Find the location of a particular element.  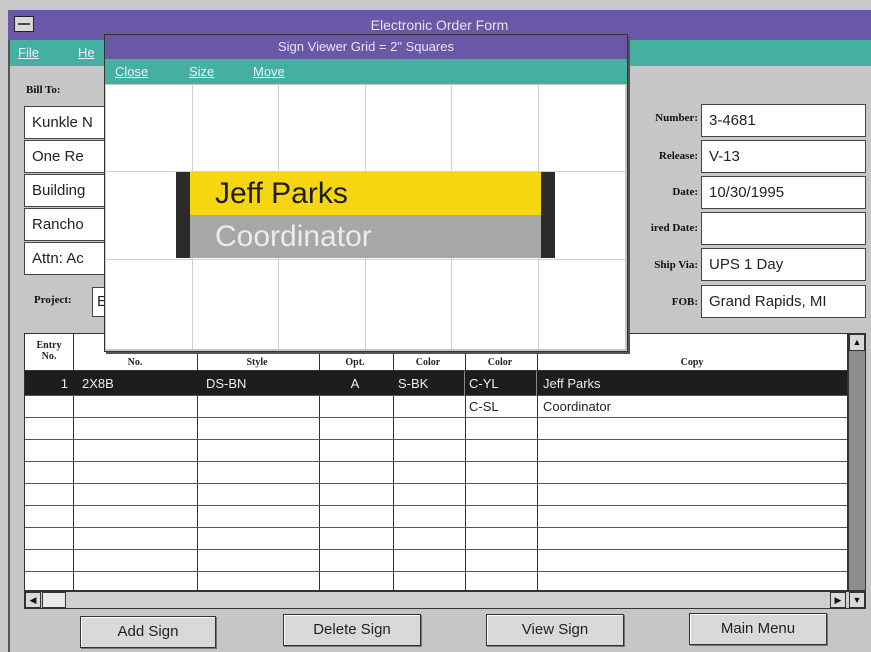

row2-copy: Coordinator is located at coordinates (577, 406).